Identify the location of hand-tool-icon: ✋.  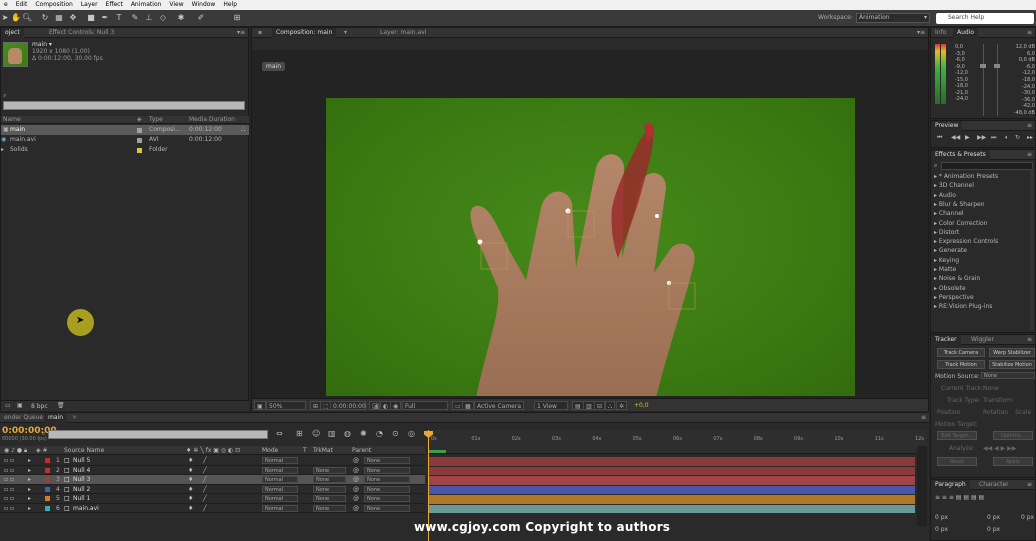
(16, 18).